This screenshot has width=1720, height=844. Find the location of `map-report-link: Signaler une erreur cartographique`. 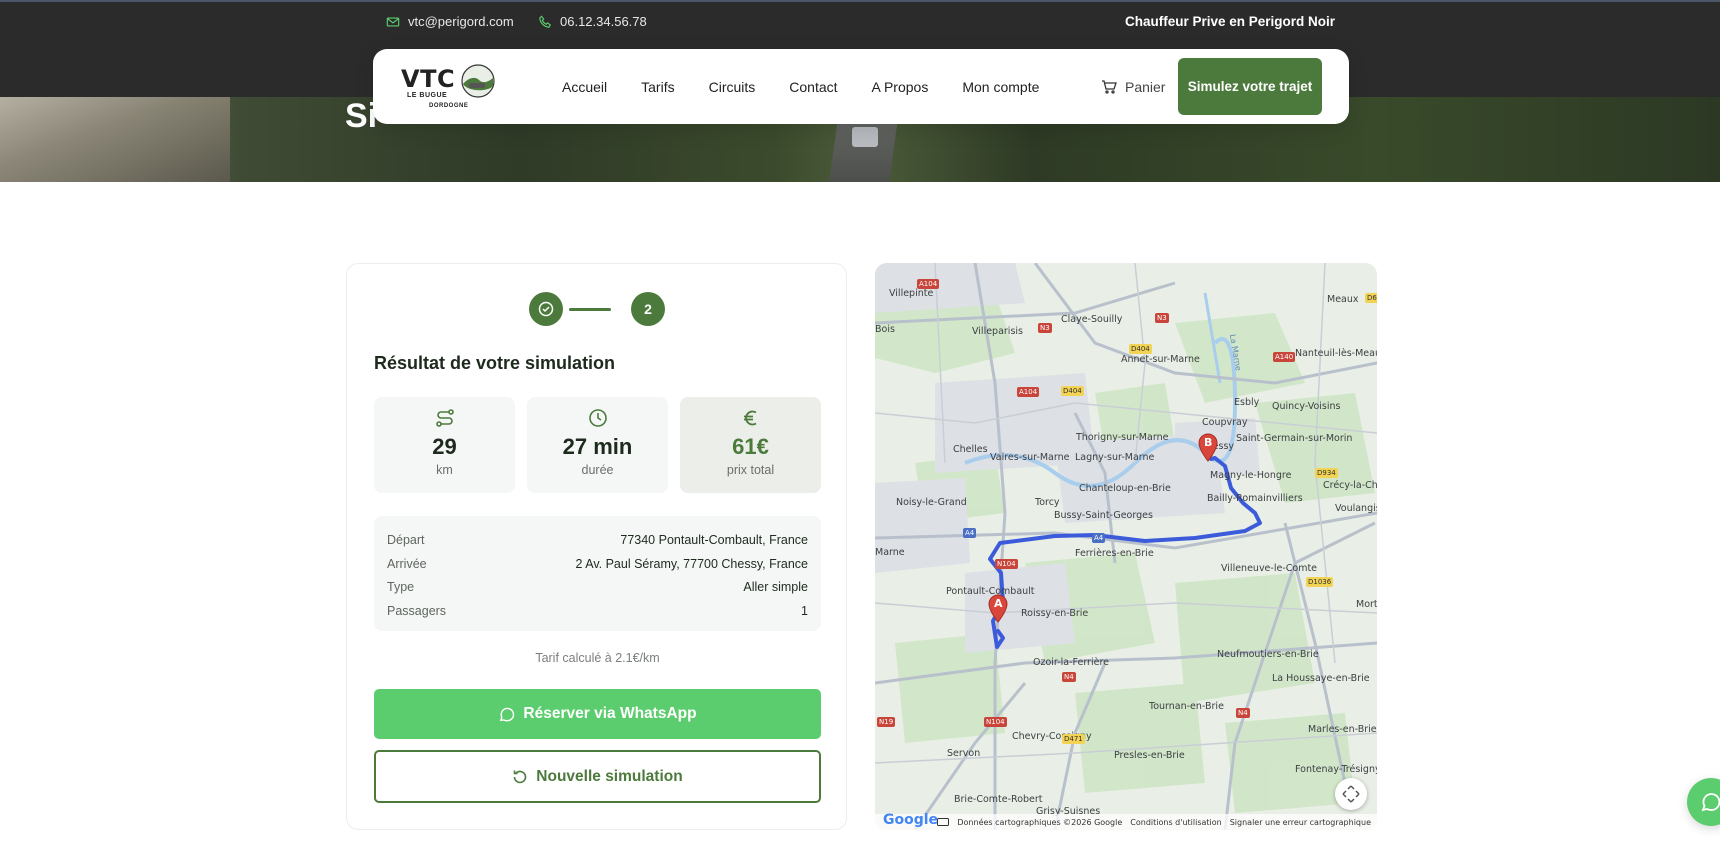

map-report-link: Signaler une erreur cartographique is located at coordinates (1300, 822).